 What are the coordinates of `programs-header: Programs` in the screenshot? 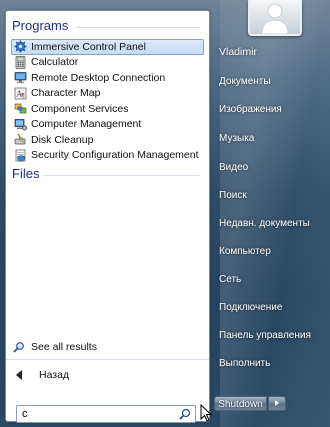 It's located at (40, 25).